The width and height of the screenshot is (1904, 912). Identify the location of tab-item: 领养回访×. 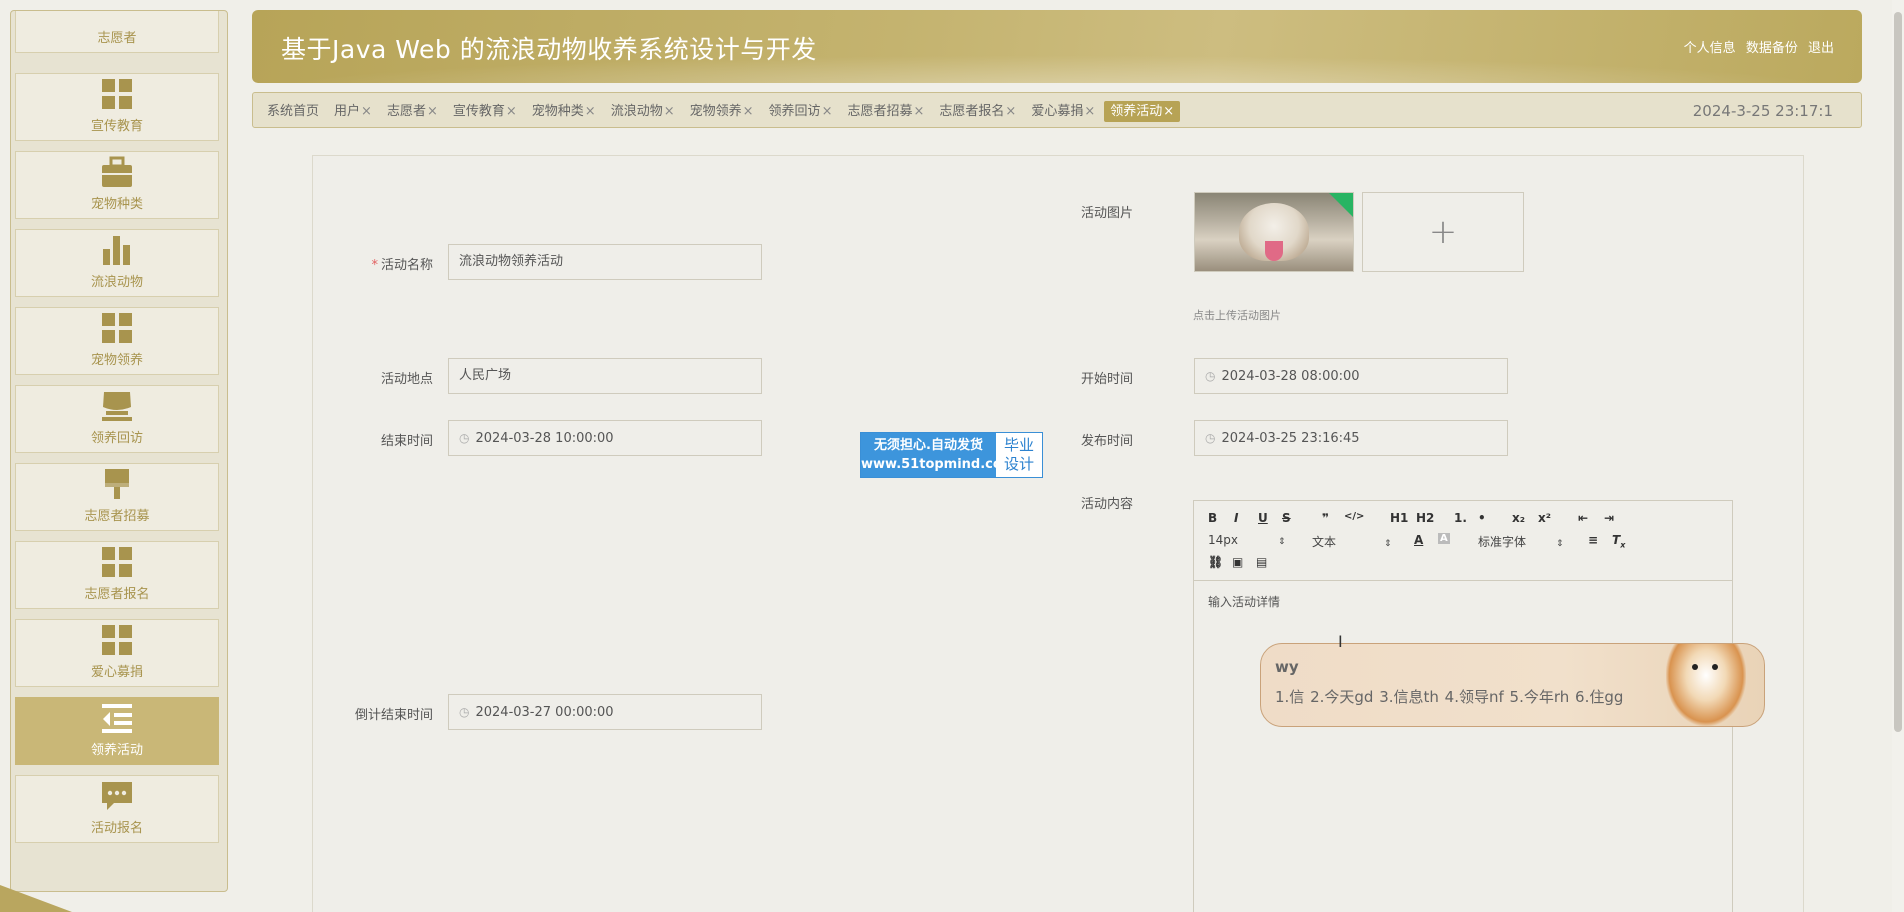
(801, 111).